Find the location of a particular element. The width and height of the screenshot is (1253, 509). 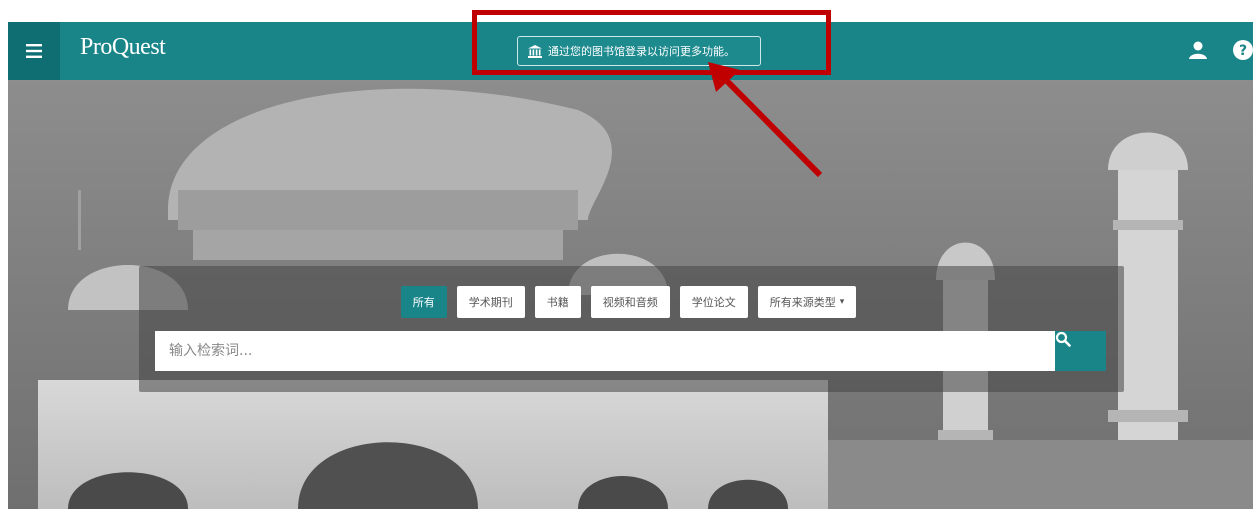

tab-dissertations: 学位论文 is located at coordinates (713, 302).